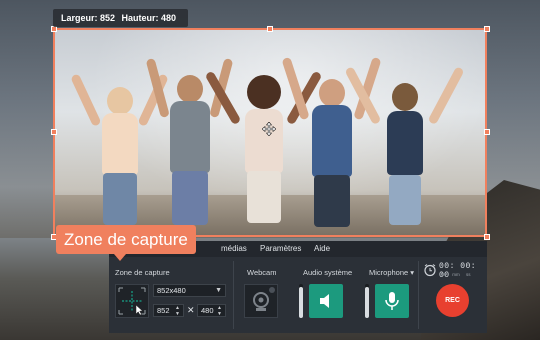  I want to click on microphone-button, so click(392, 301).